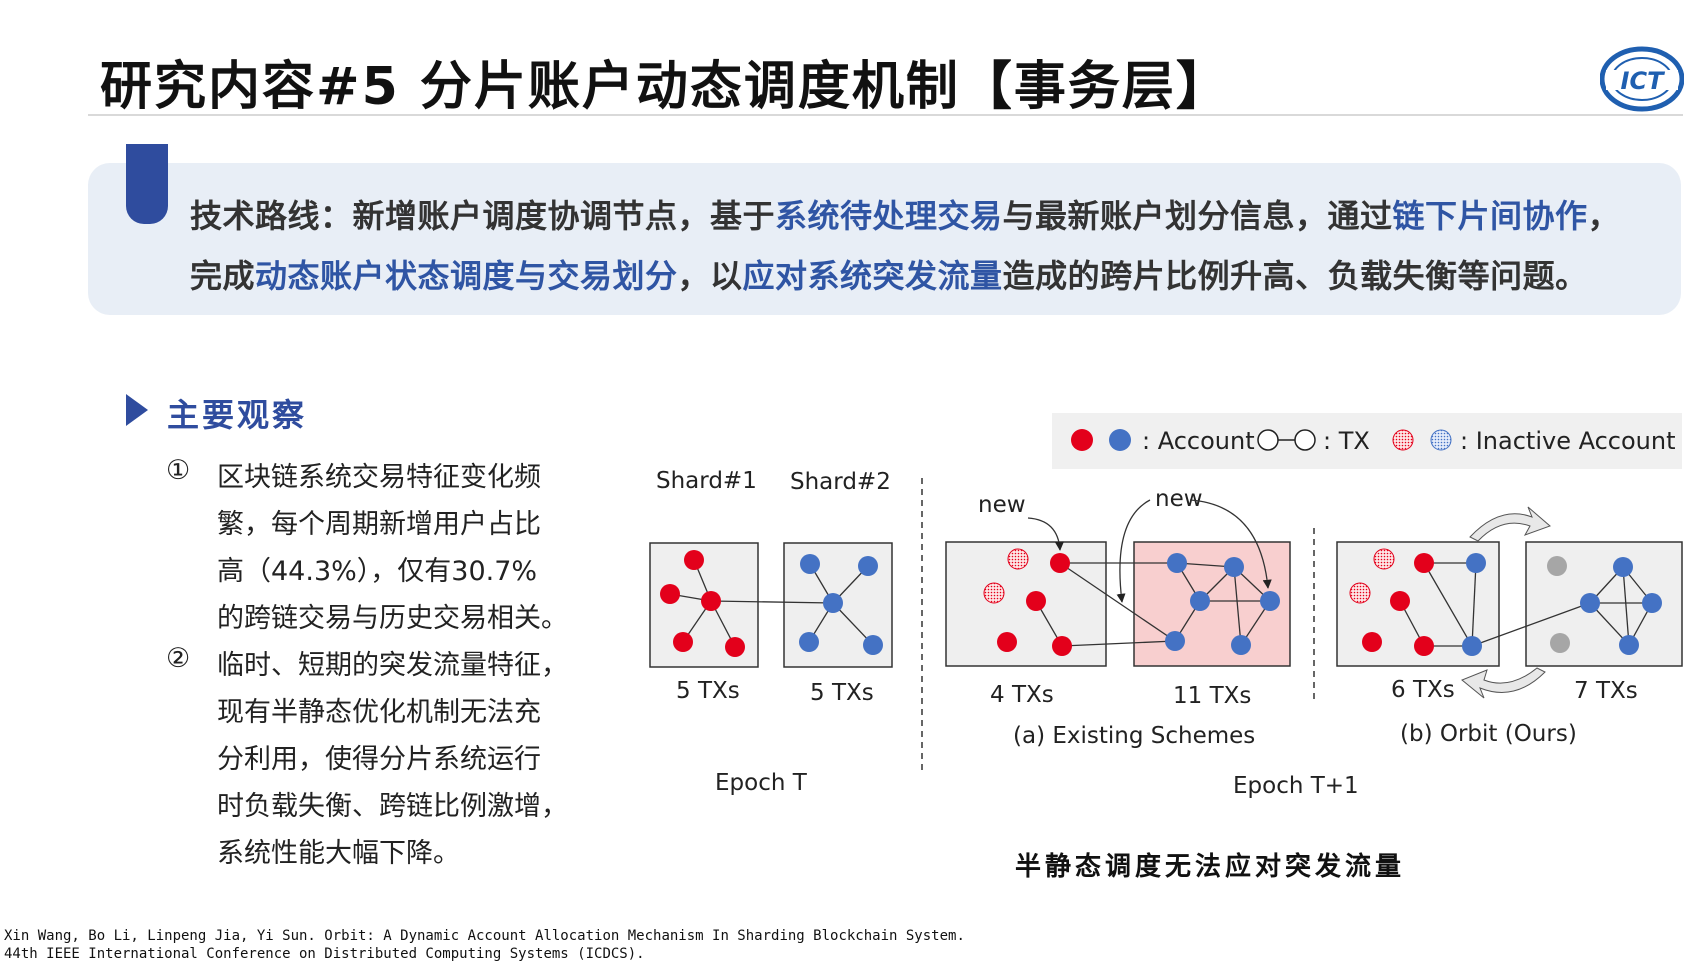  Describe the element at coordinates (338, 853) in the screenshot. I see `observation-line: 系统性能大幅下降。` at that location.